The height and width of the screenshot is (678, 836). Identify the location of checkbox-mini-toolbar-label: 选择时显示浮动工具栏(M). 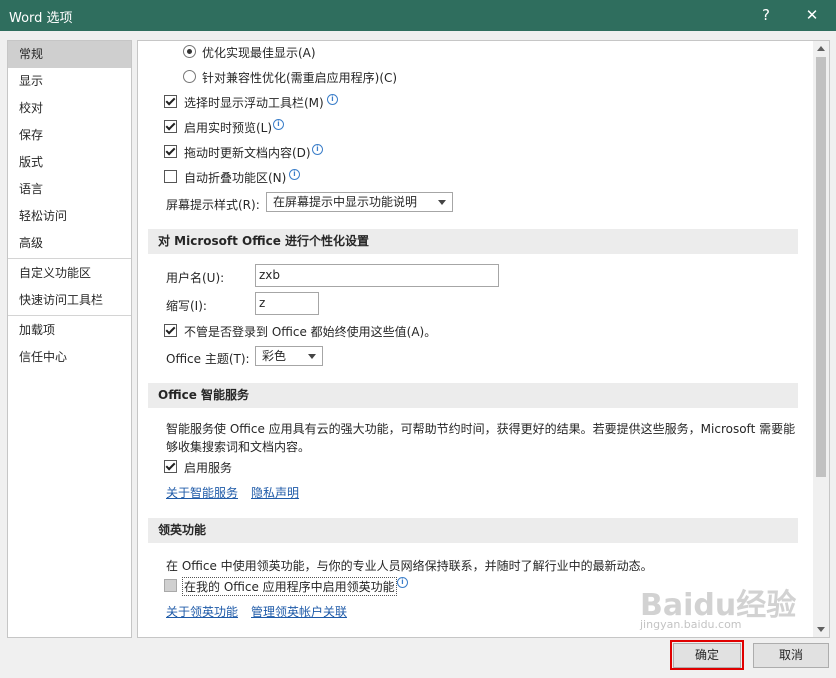
(254, 102).